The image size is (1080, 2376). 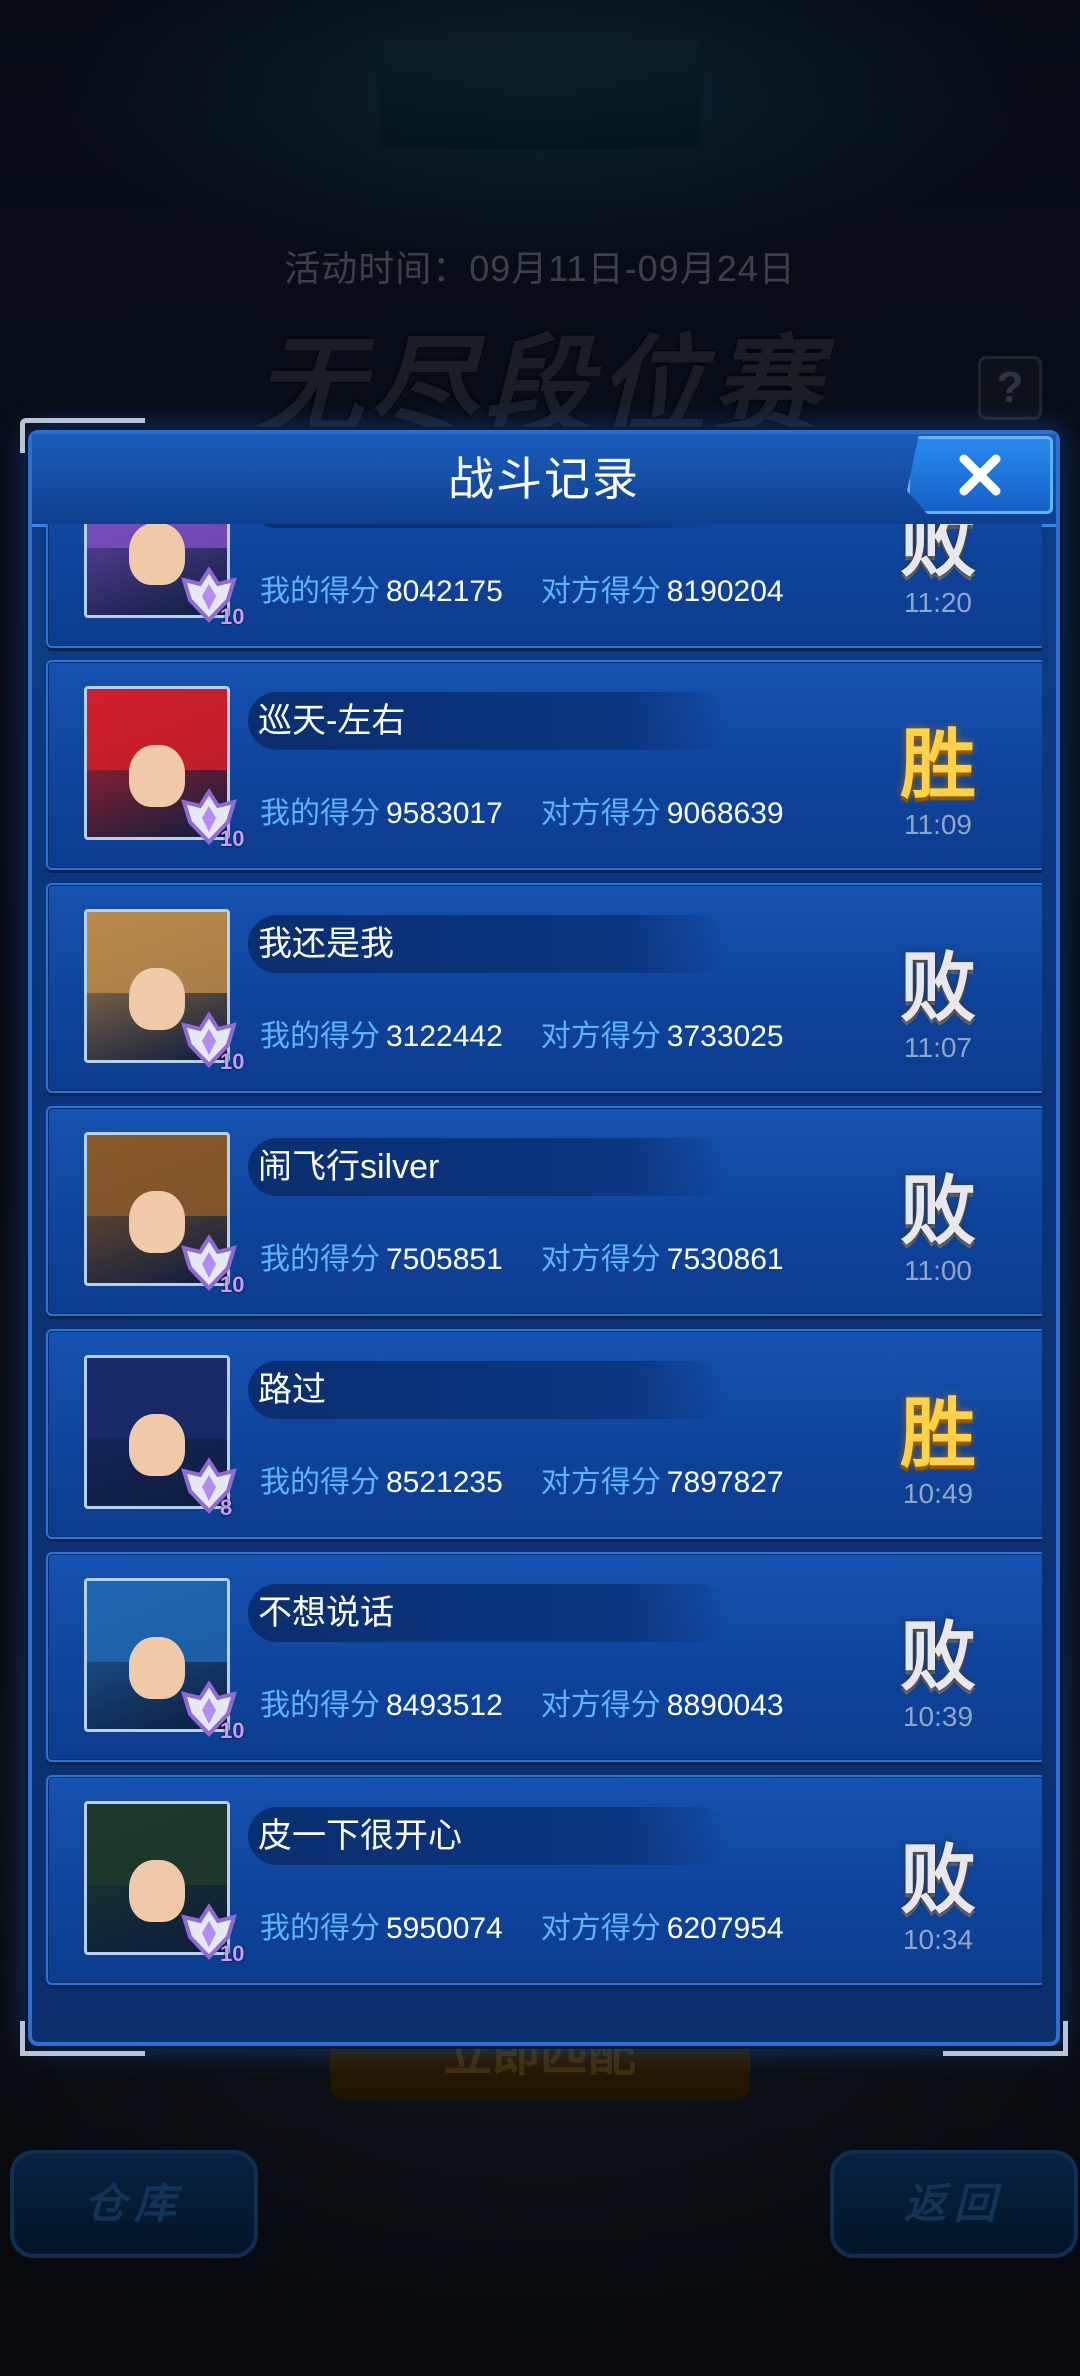 What do you see at coordinates (544, 1880) in the screenshot?
I see `battle-record-row: 10 皮一下很开心 我的得分 5950074 对方得分 6207954 败 10:34` at bounding box center [544, 1880].